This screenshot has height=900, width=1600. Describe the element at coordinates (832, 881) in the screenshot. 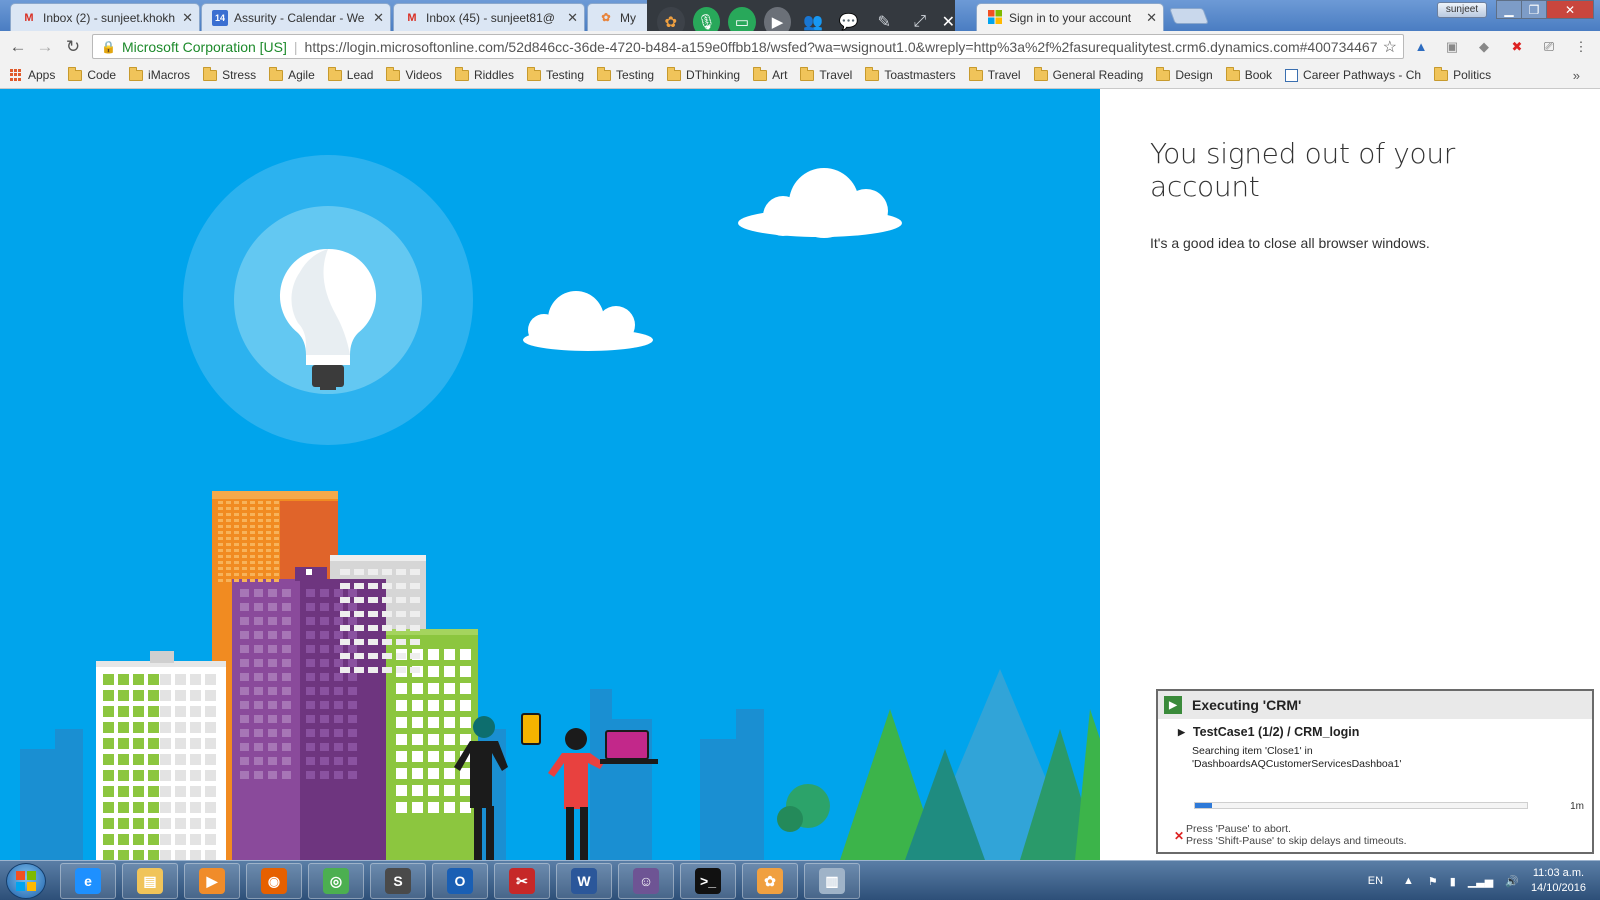

I see `taskbar-notepad: ▥` at that location.